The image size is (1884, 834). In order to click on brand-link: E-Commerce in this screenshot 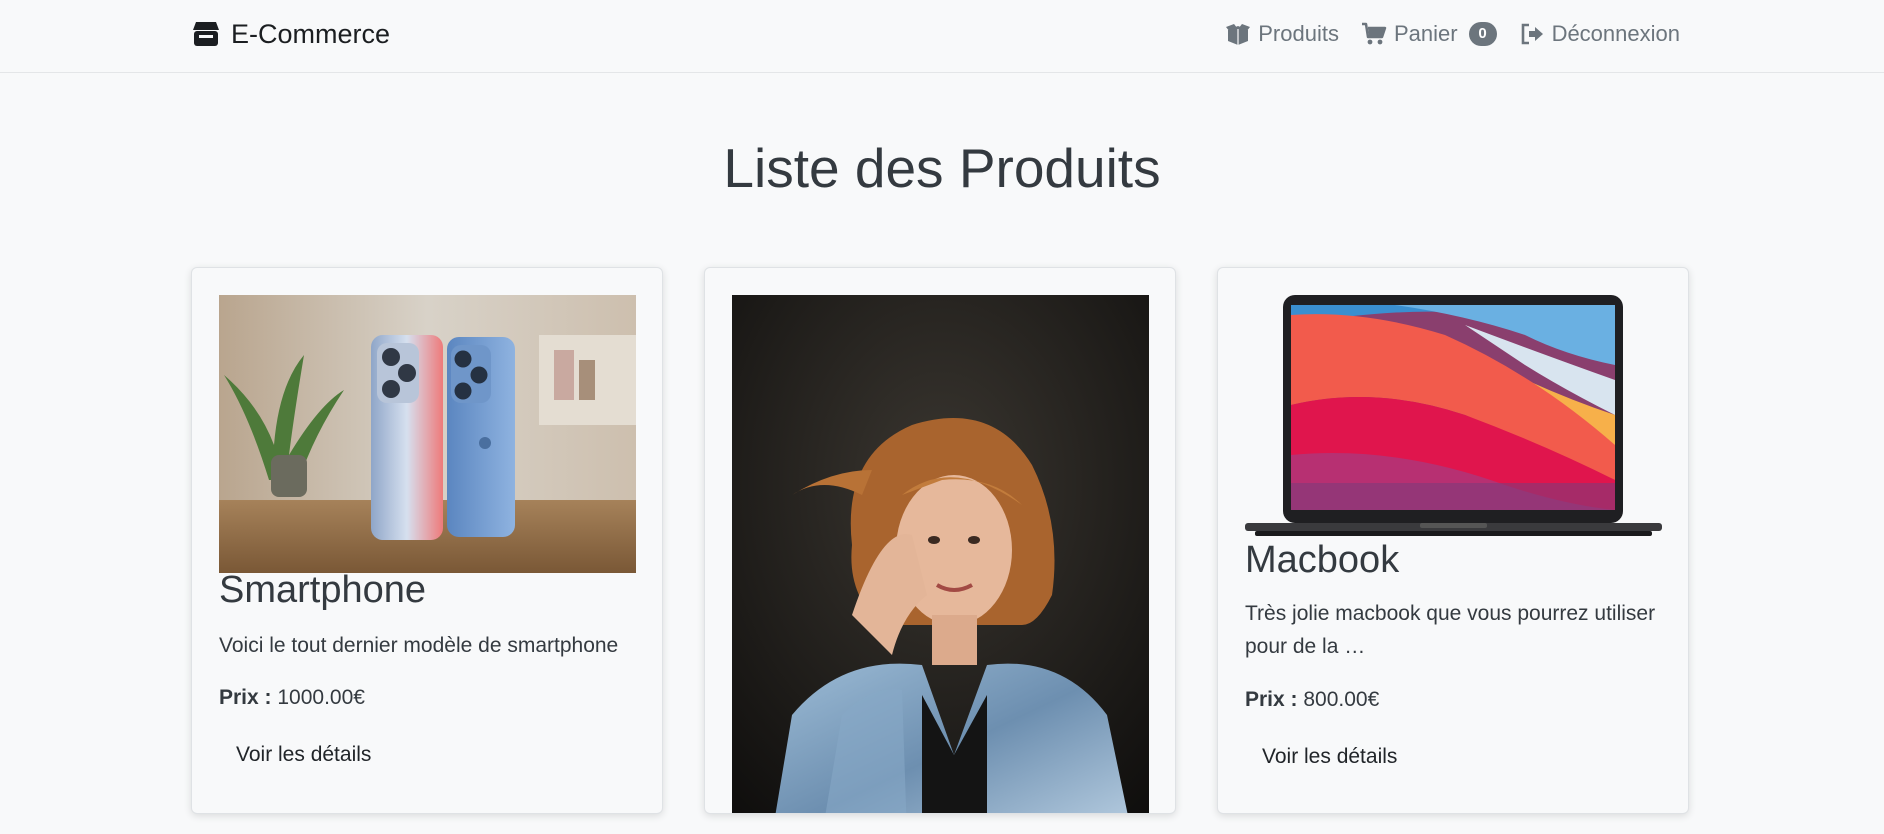, I will do `click(290, 34)`.